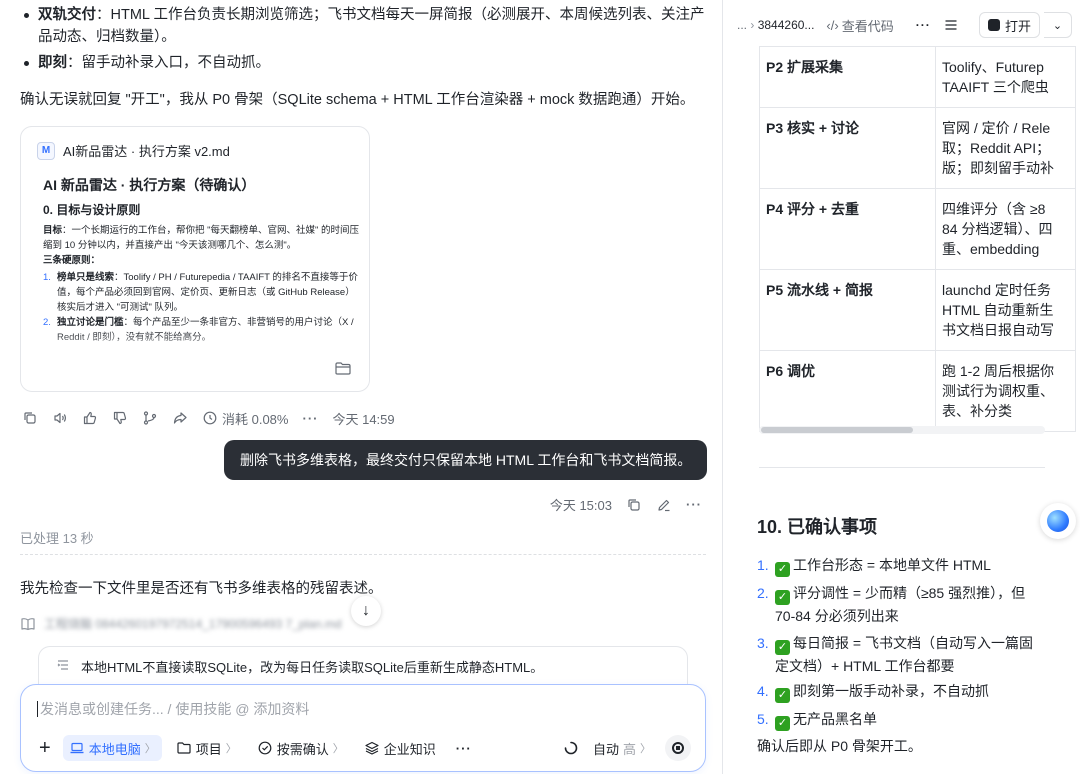 The width and height of the screenshot is (1080, 774). I want to click on phase-description-line: 官网 / 定价 / Rele, so click(996, 128).